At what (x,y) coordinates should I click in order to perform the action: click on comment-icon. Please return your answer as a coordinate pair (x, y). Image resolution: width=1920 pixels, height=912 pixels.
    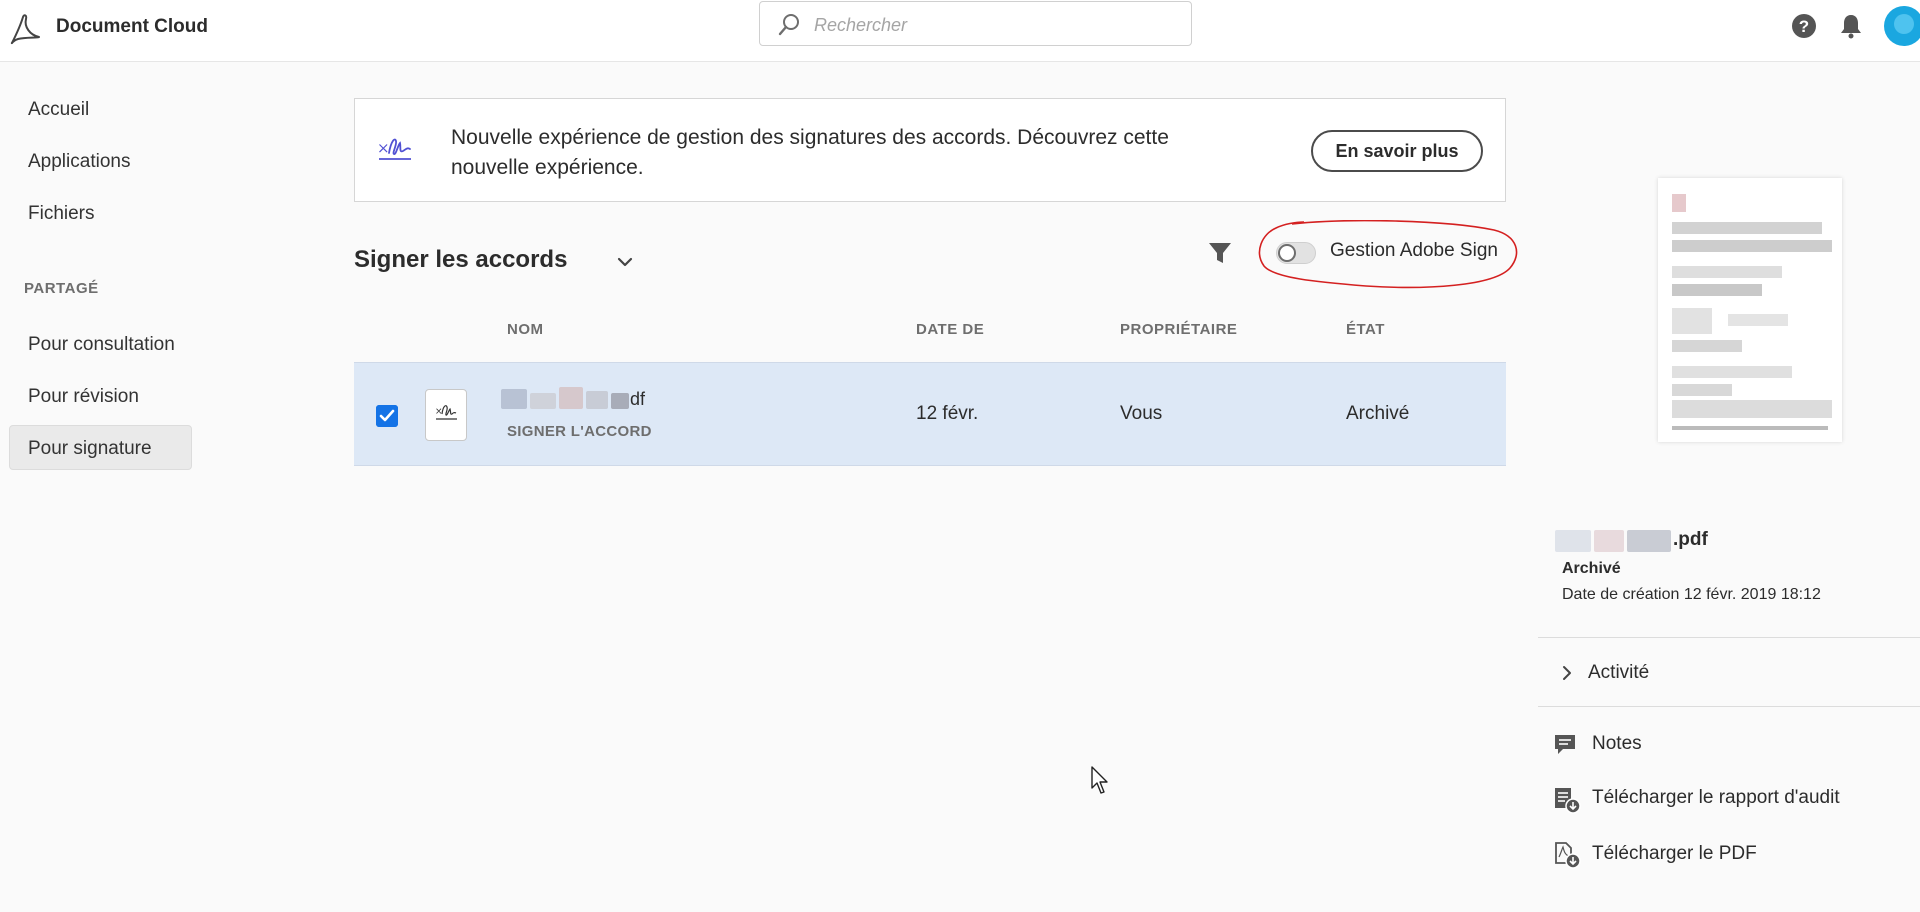
    Looking at the image, I should click on (1565, 744).